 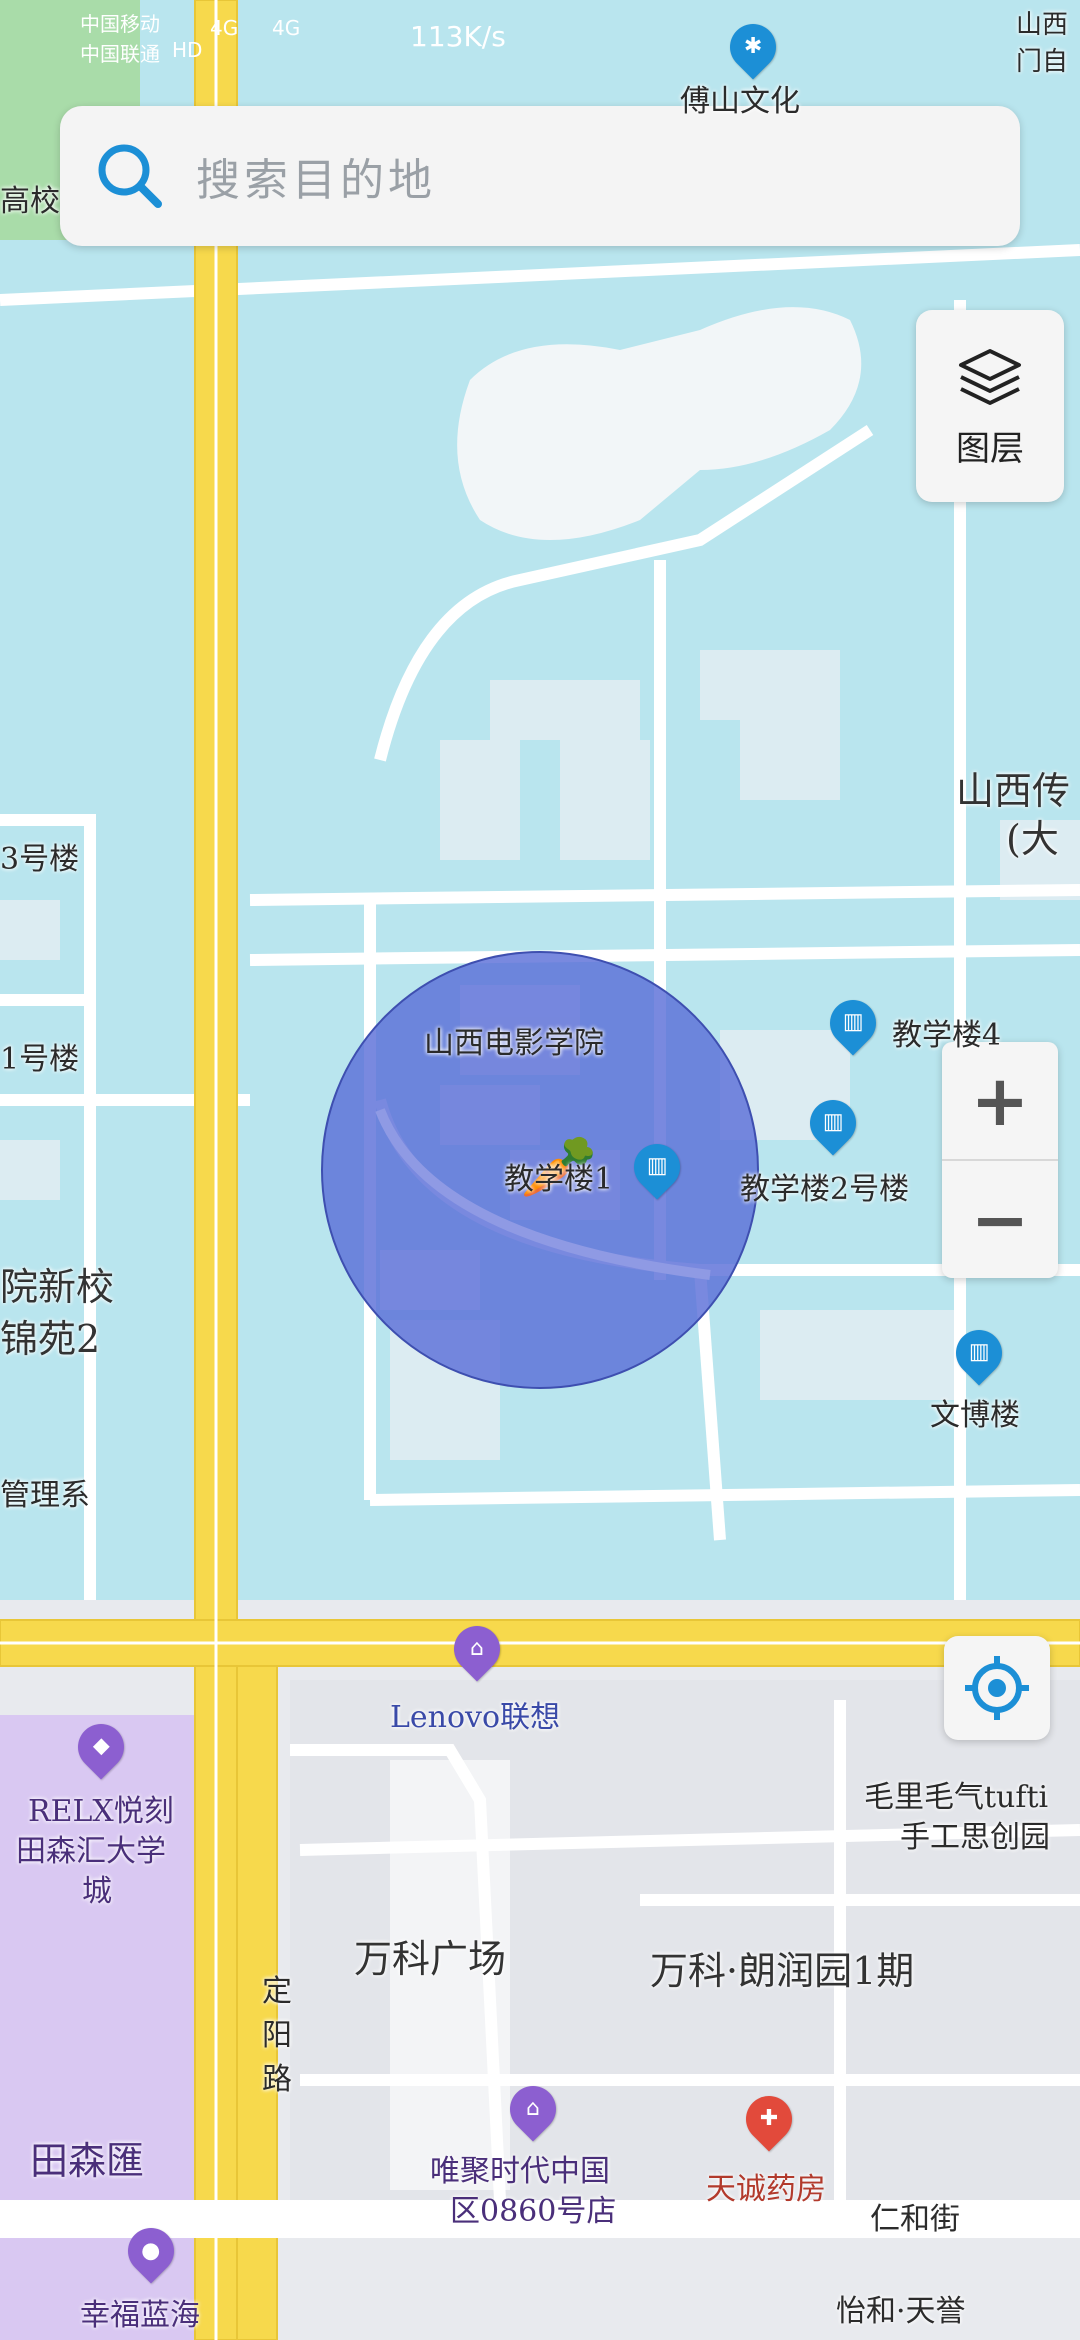 I want to click on label-teach4: 教学楼4, so click(x=946, y=1032).